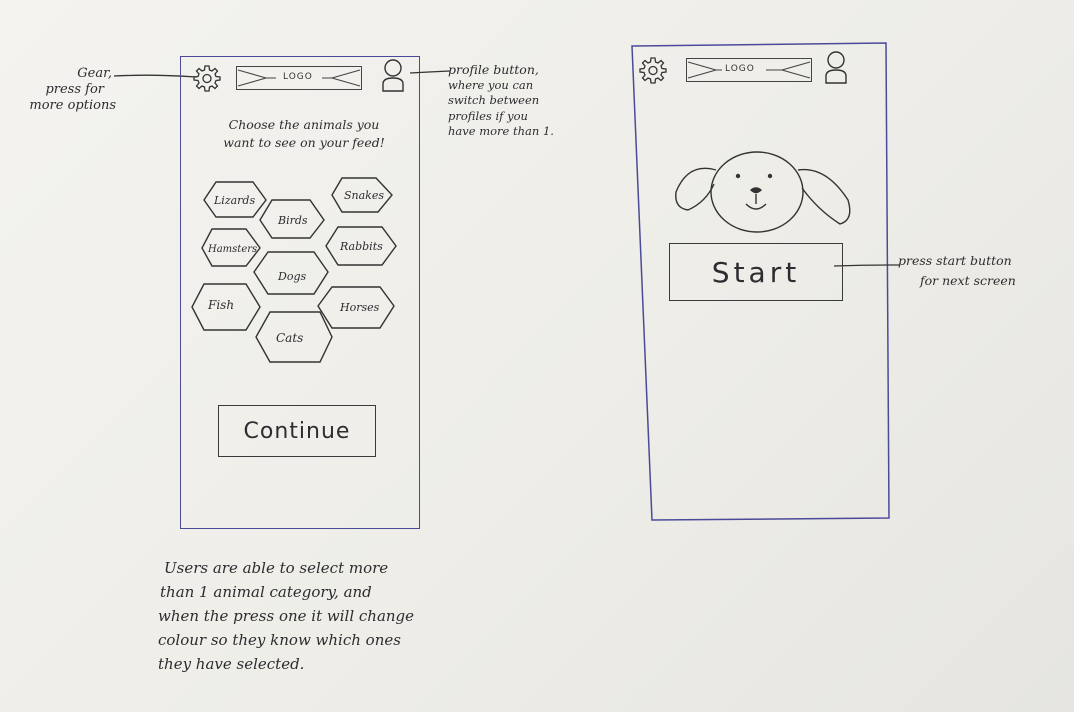 The image size is (1074, 712). What do you see at coordinates (430, 72) in the screenshot?
I see `profile-annotation-pointer` at bounding box center [430, 72].